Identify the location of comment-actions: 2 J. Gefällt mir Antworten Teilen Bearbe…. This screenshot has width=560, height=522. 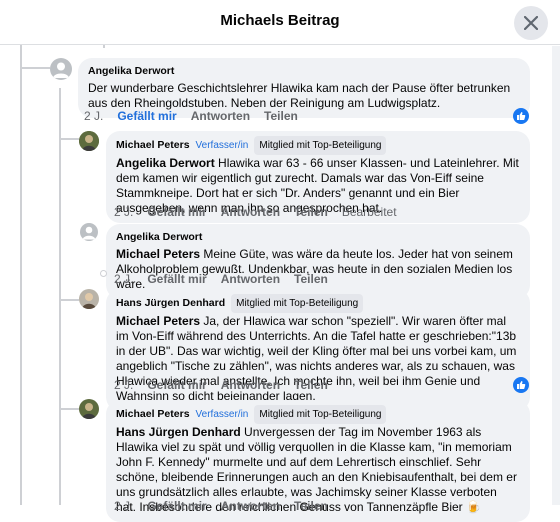
(255, 212).